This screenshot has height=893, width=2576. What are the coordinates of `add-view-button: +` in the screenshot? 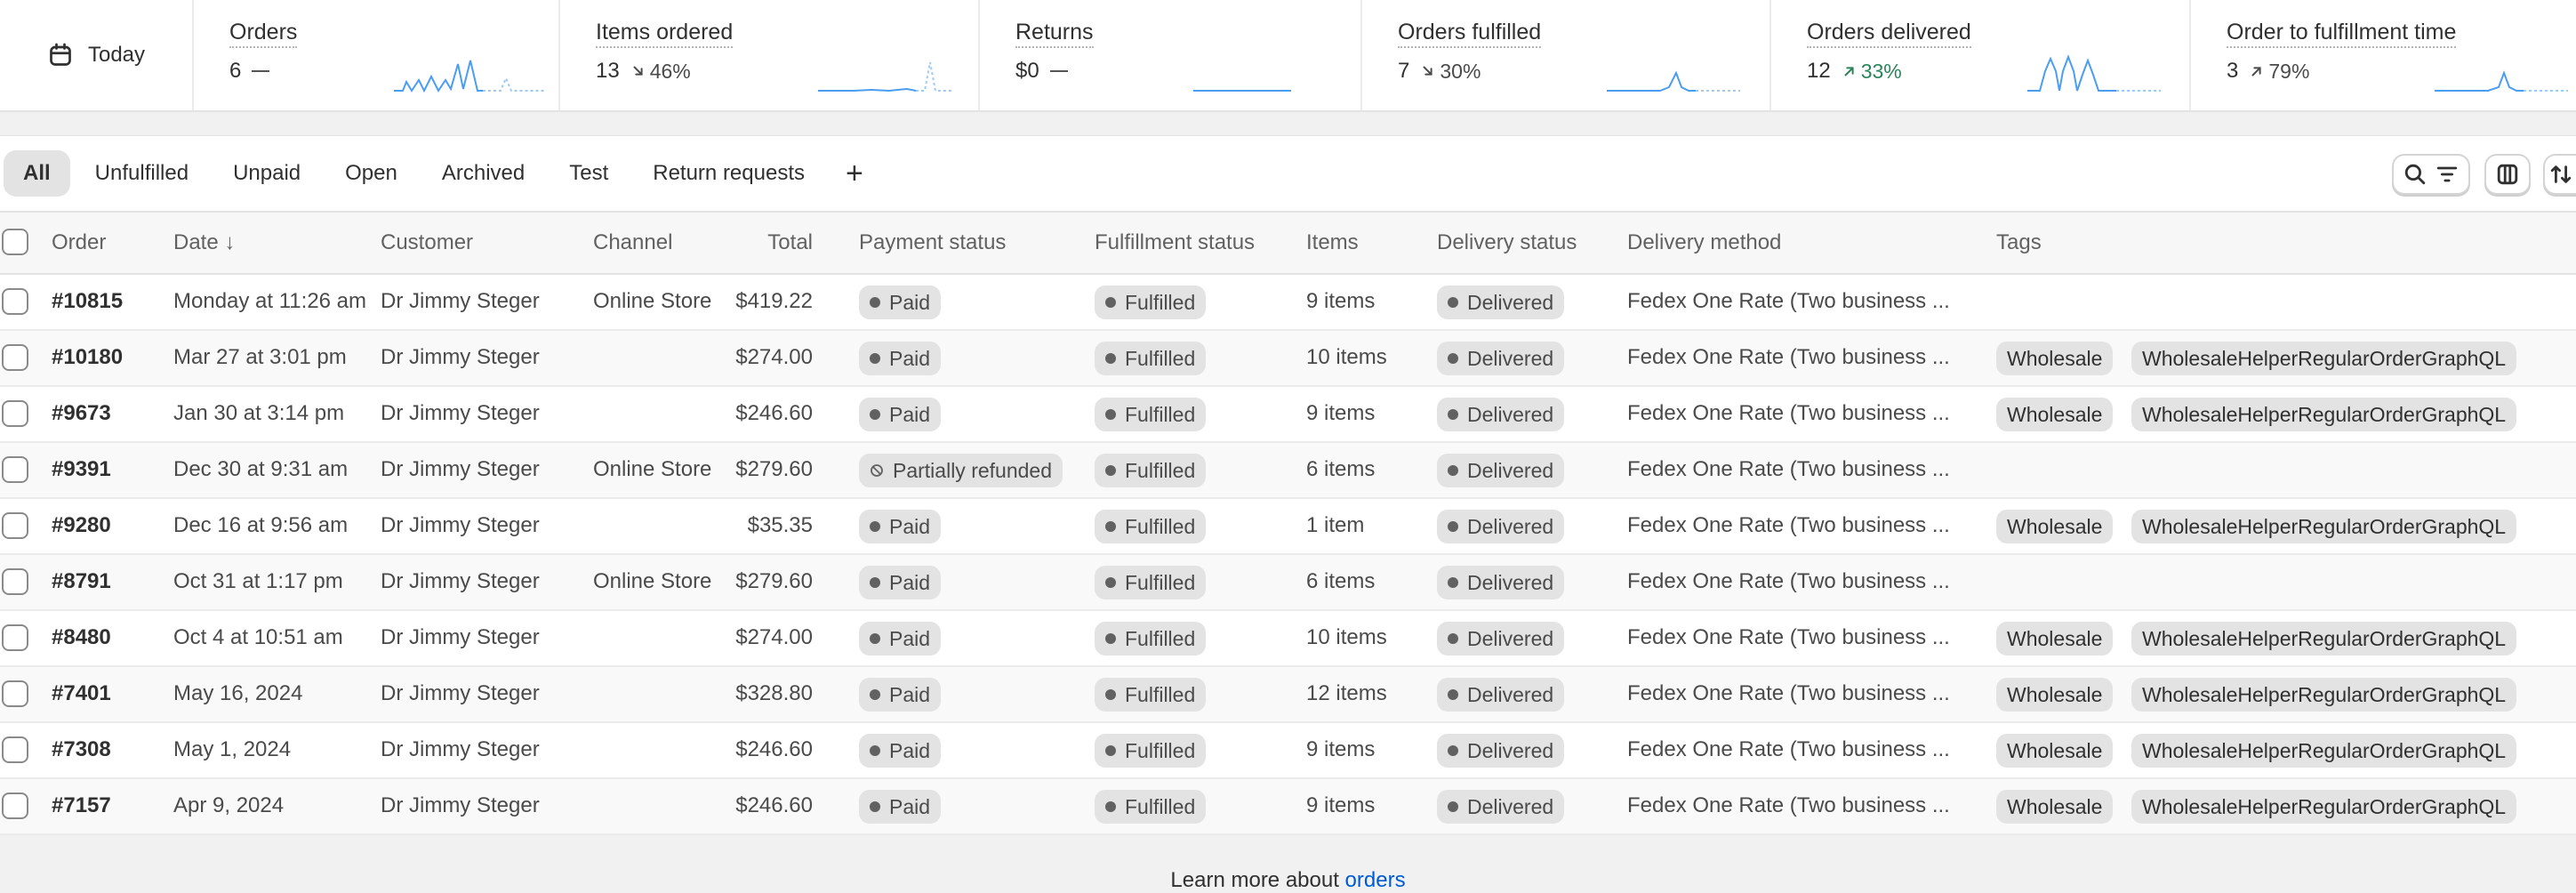 It's located at (854, 174).